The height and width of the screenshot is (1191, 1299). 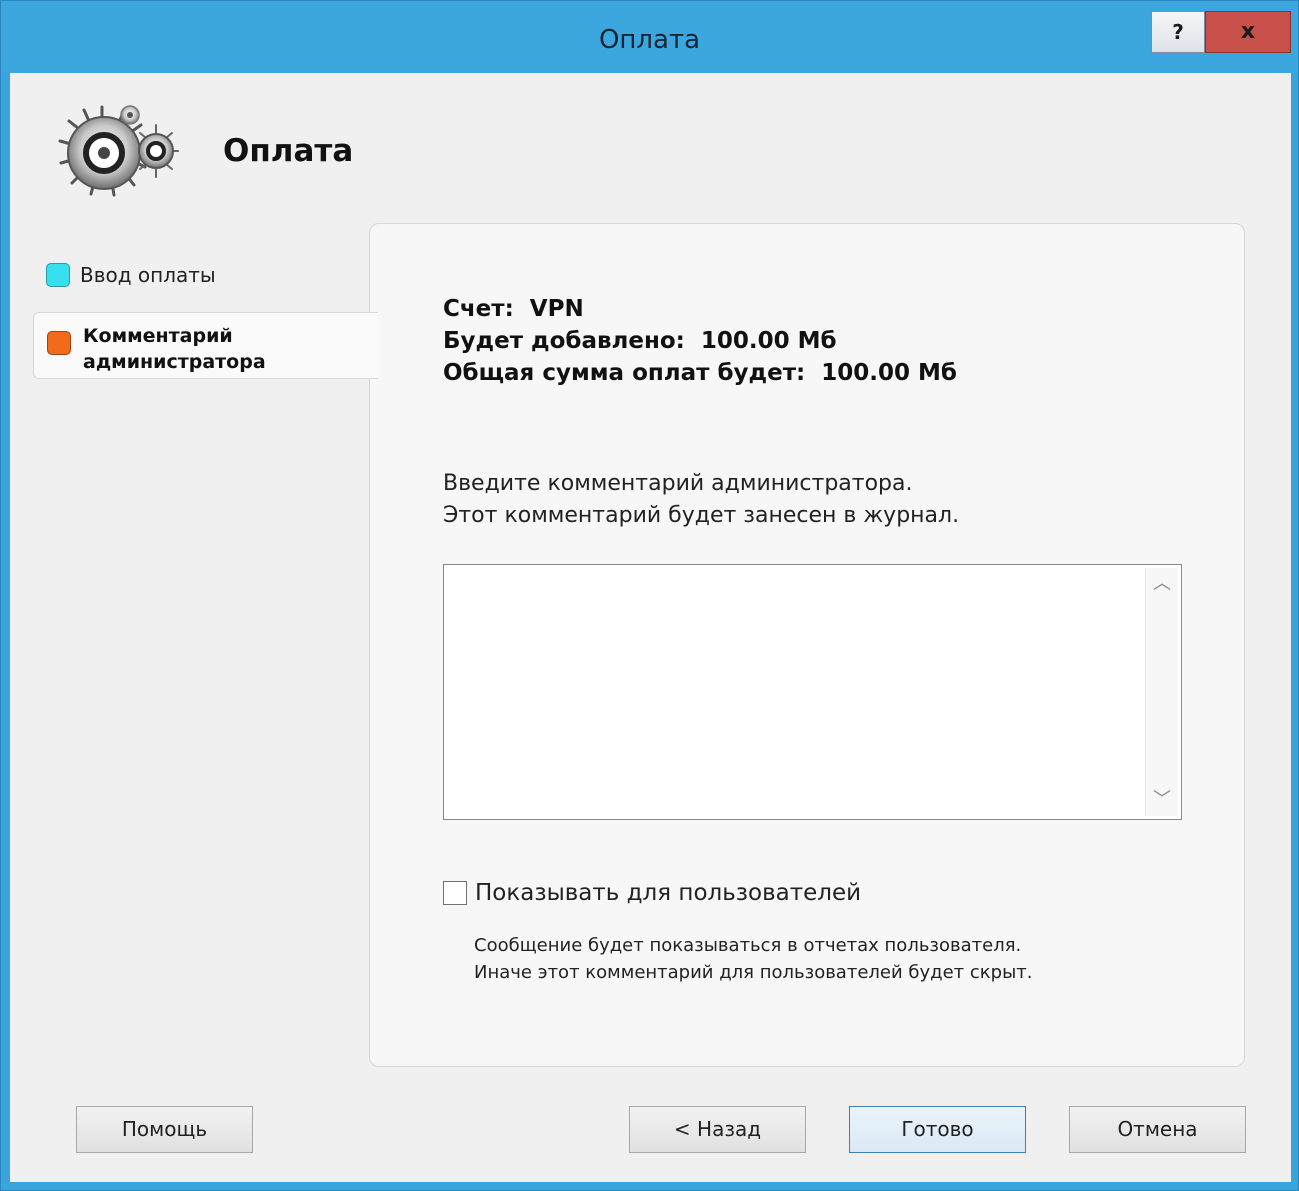 I want to click on scroll-down-icon: ﹀, so click(x=1162, y=800).